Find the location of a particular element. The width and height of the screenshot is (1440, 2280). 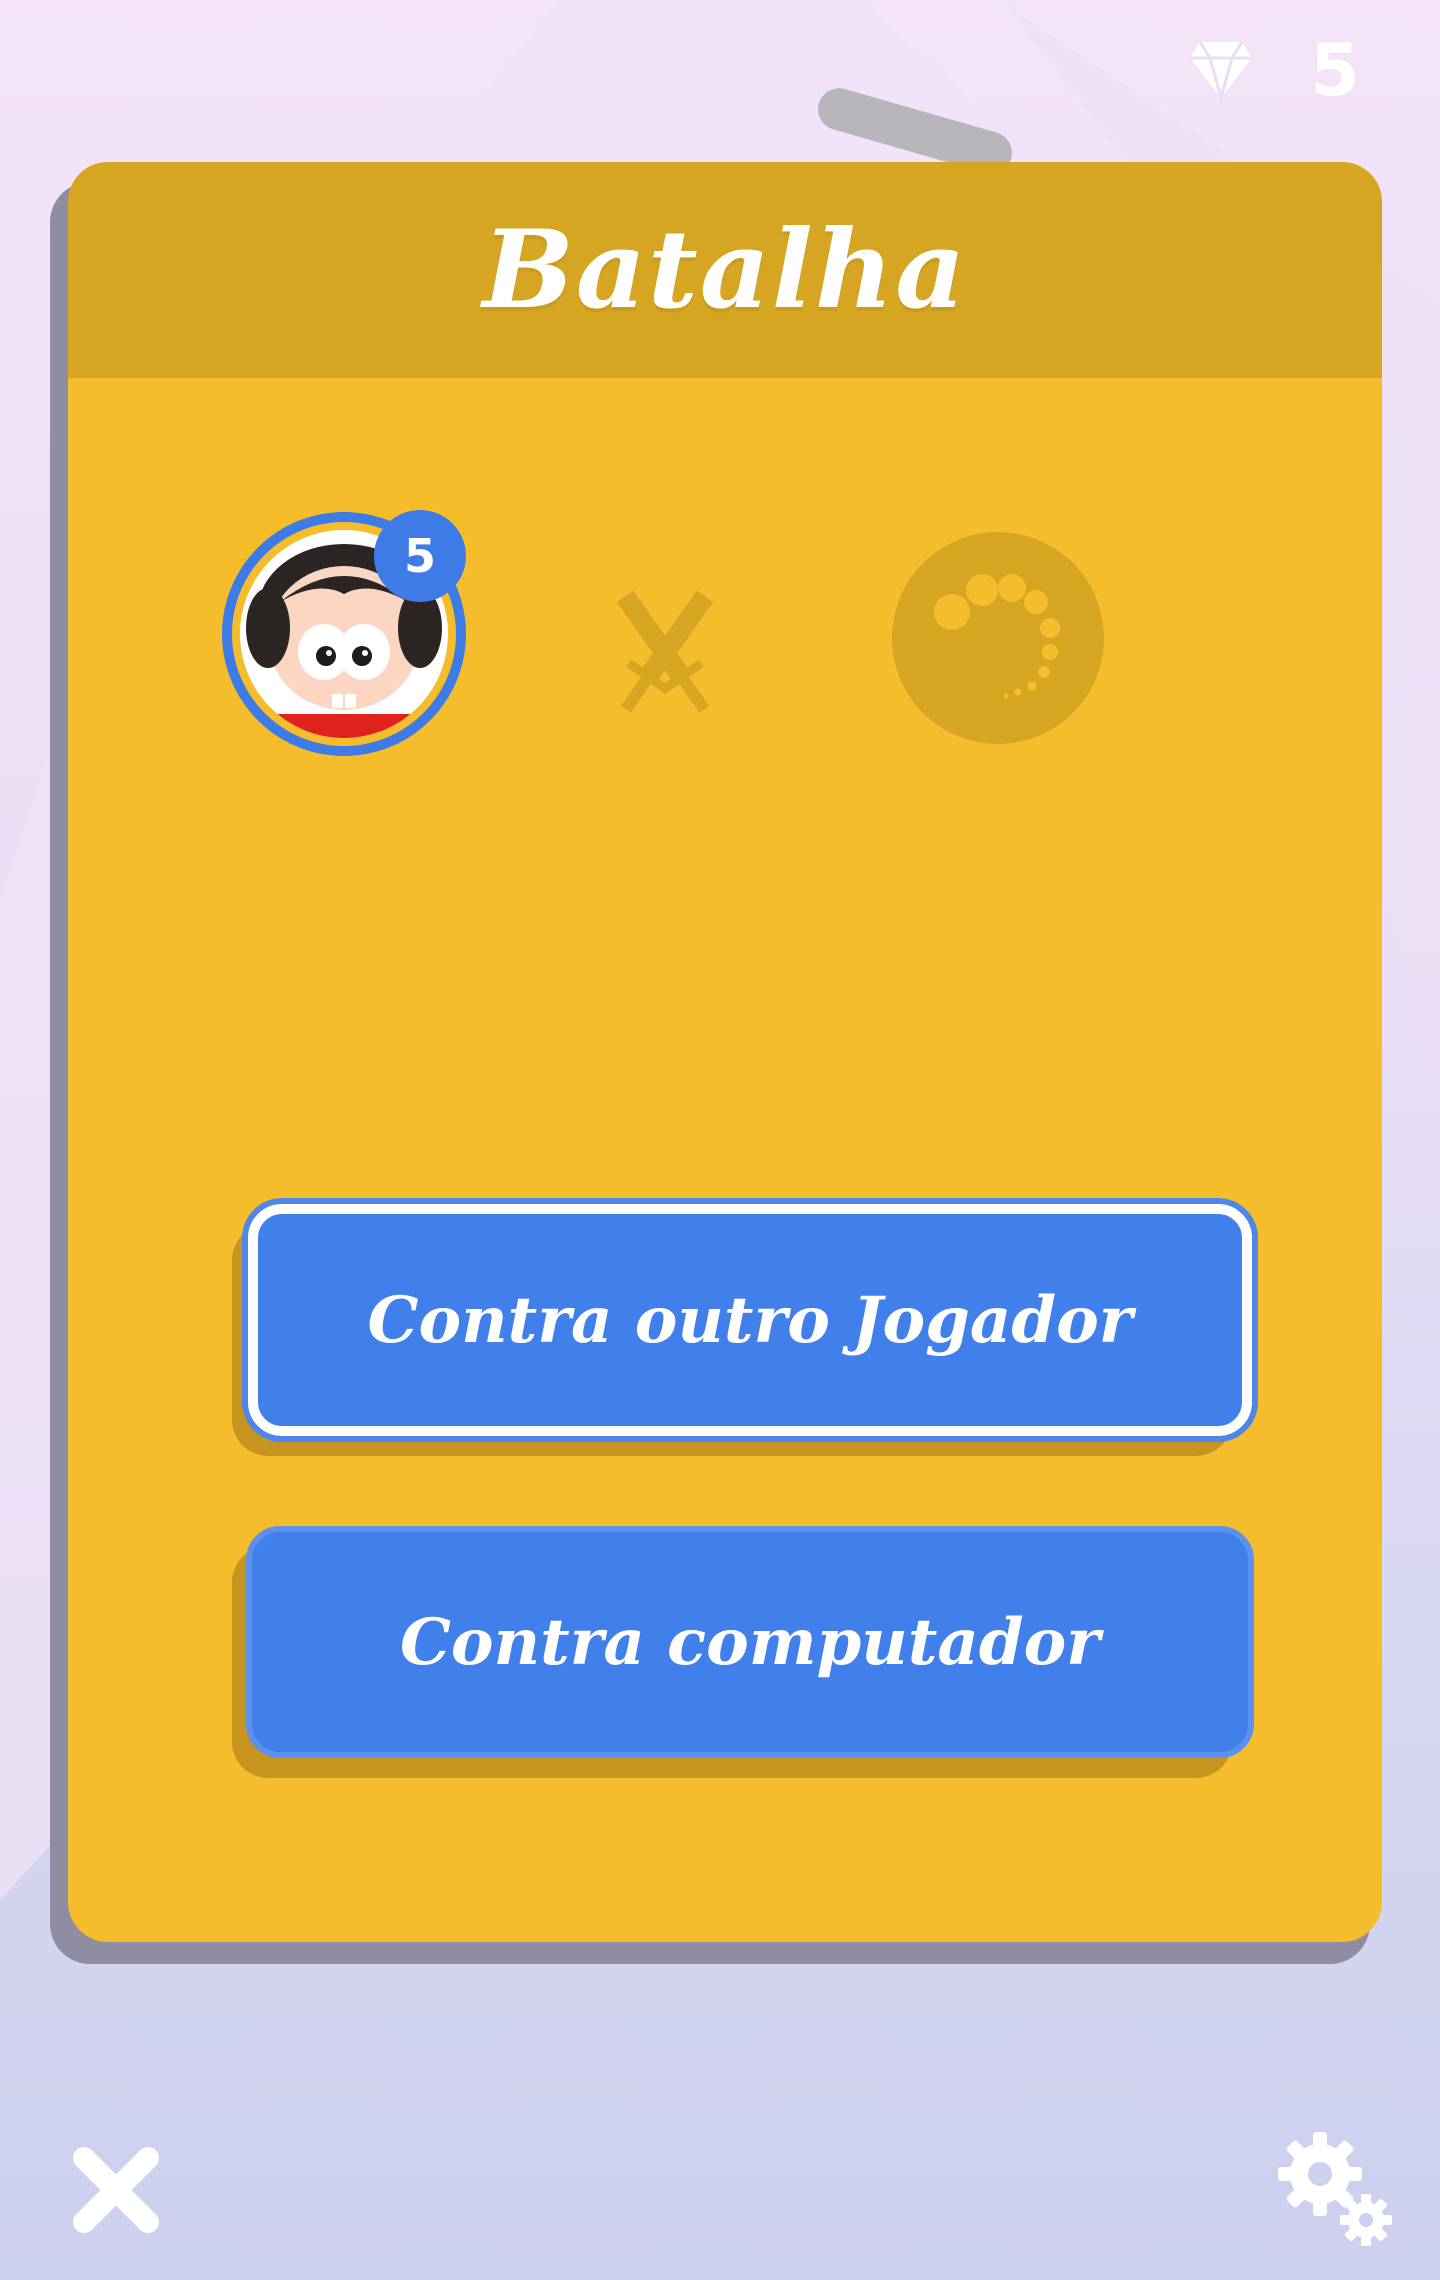

crossed-swords-icon is located at coordinates (665, 651).